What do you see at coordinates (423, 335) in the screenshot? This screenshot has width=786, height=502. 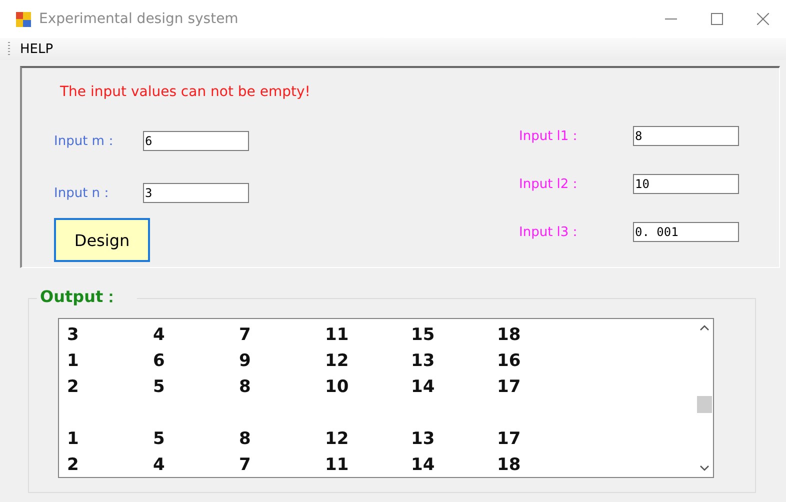 I see `output-value: 15` at bounding box center [423, 335].